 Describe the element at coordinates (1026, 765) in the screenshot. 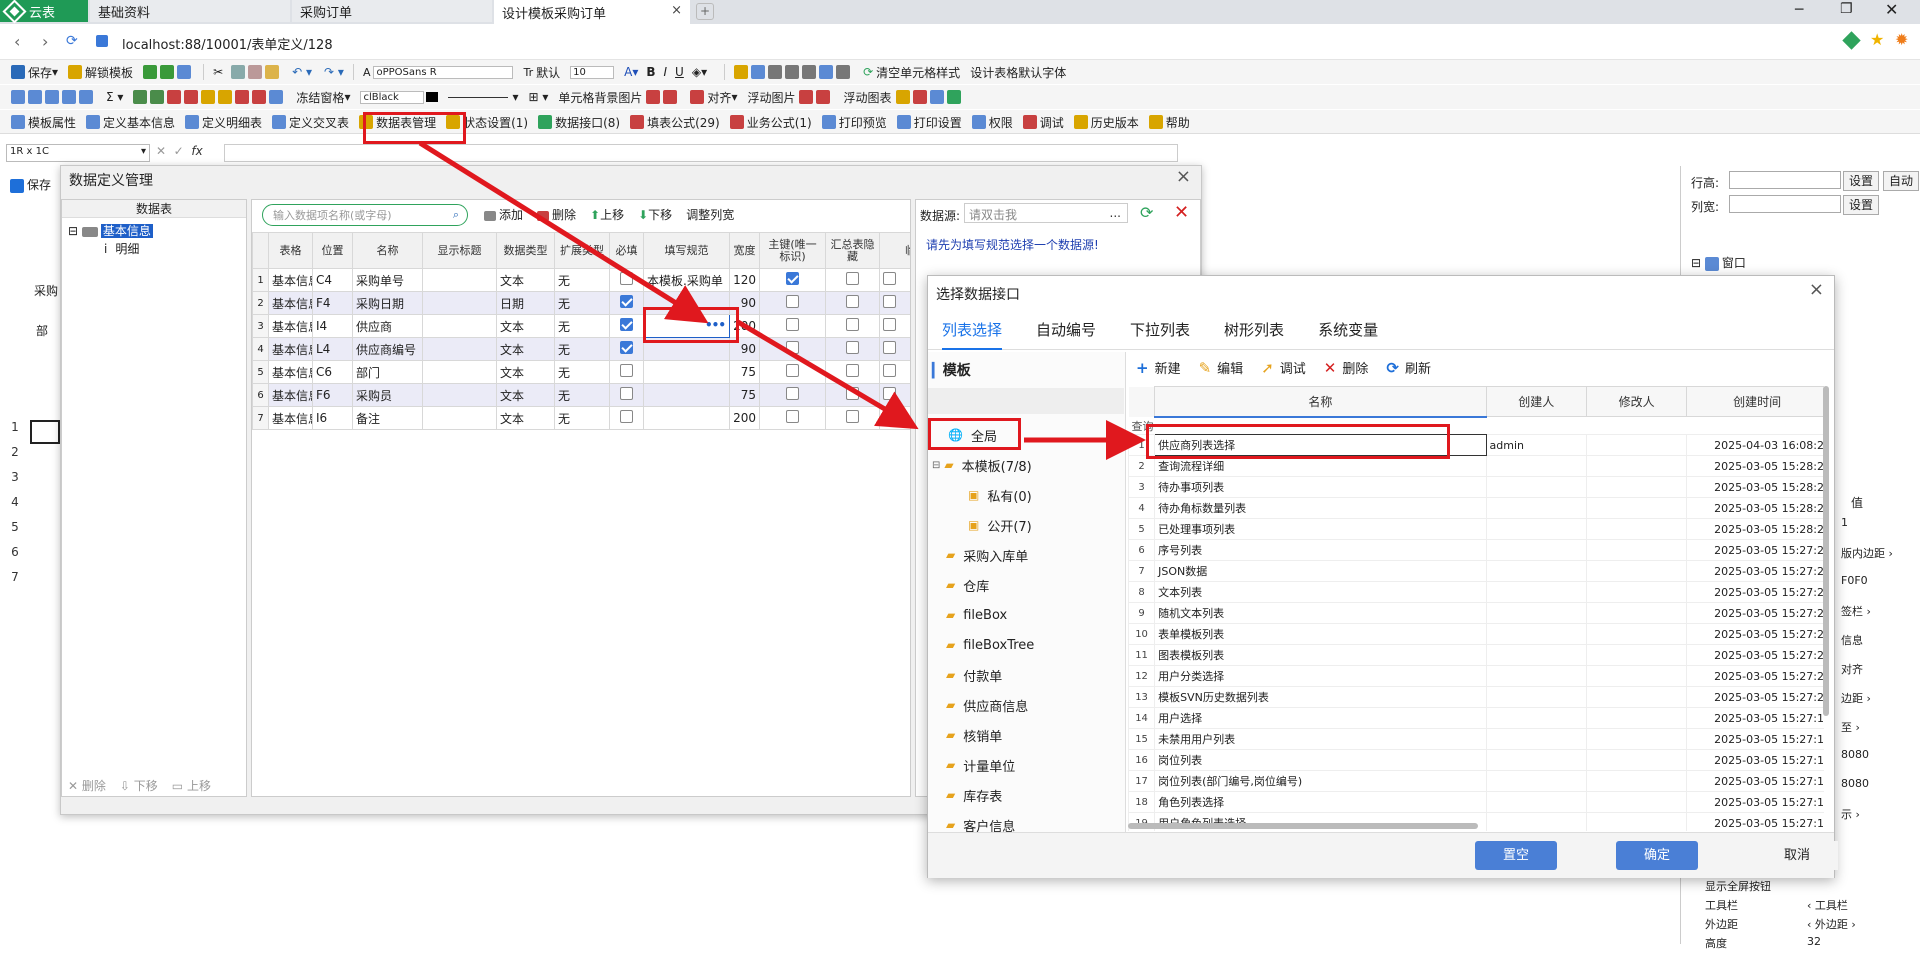

I see `tree-item: ▰ 计量单位` at that location.